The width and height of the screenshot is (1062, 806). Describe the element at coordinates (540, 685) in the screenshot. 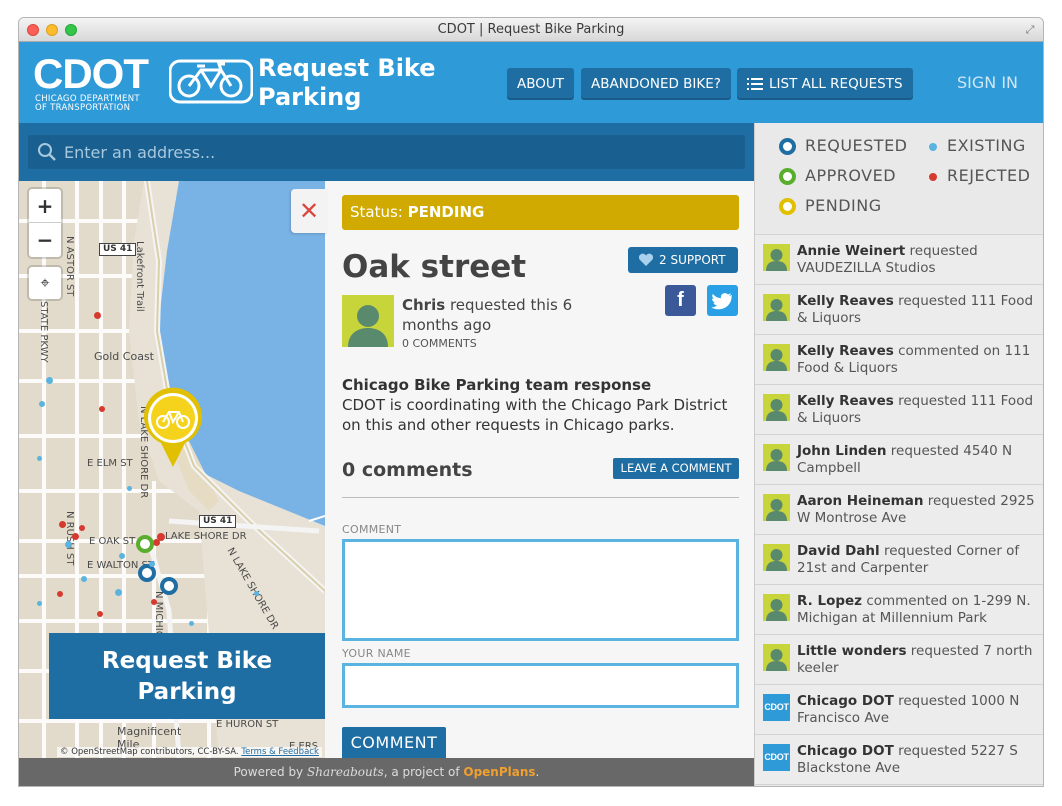

I see `your-name-field` at that location.